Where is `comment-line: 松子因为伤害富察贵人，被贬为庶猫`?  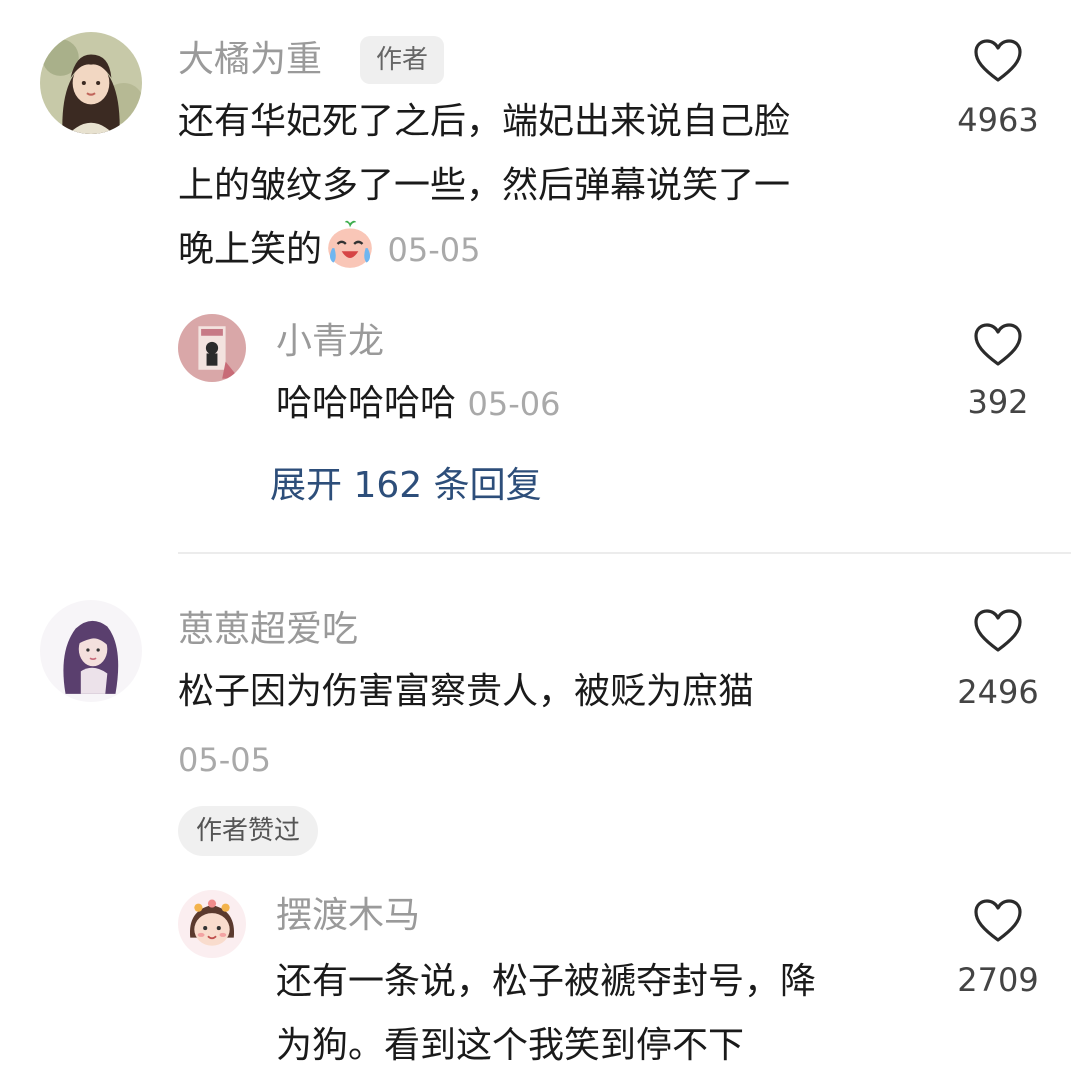
comment-line: 松子因为伤害富察贵人，被贬为庶猫 is located at coordinates (466, 691).